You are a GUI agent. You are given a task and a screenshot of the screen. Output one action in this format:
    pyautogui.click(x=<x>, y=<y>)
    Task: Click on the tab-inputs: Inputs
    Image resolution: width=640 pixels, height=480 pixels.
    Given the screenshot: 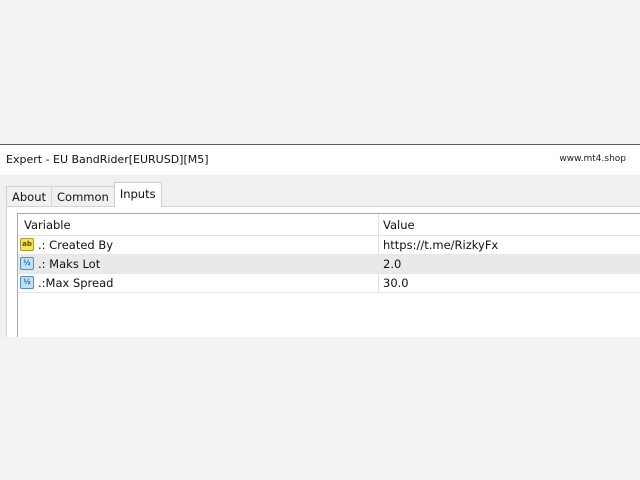 What is the action you would take?
    pyautogui.click(x=137, y=194)
    